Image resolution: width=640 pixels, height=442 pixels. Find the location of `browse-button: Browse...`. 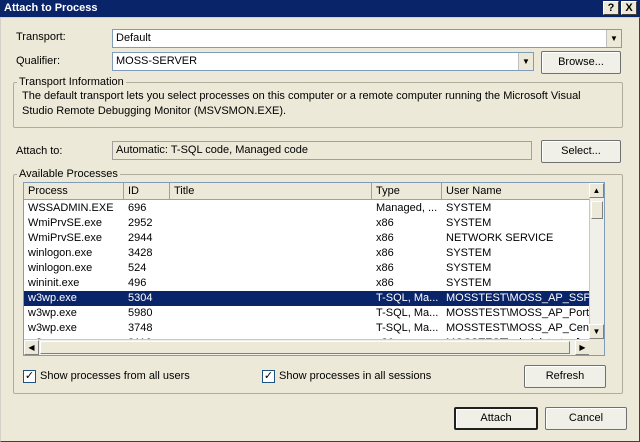

browse-button: Browse... is located at coordinates (581, 62).